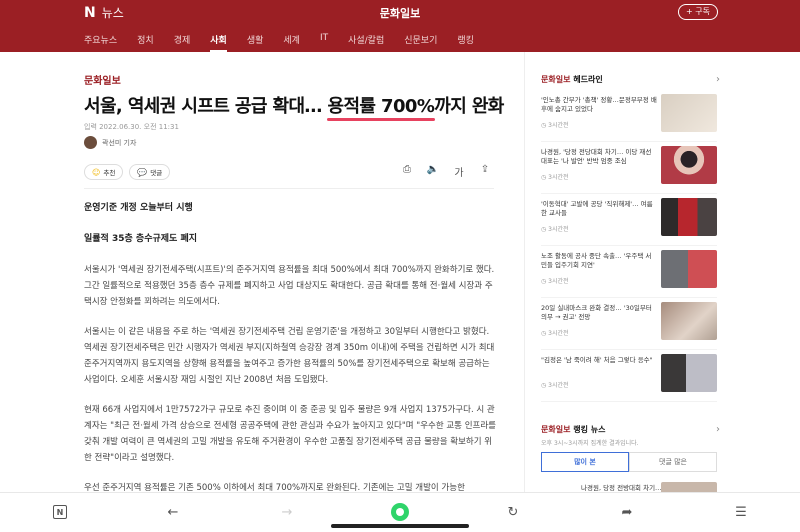 The image size is (800, 532). What do you see at coordinates (96, 172) in the screenshot?
I see `smile-icon: ☺` at bounding box center [96, 172].